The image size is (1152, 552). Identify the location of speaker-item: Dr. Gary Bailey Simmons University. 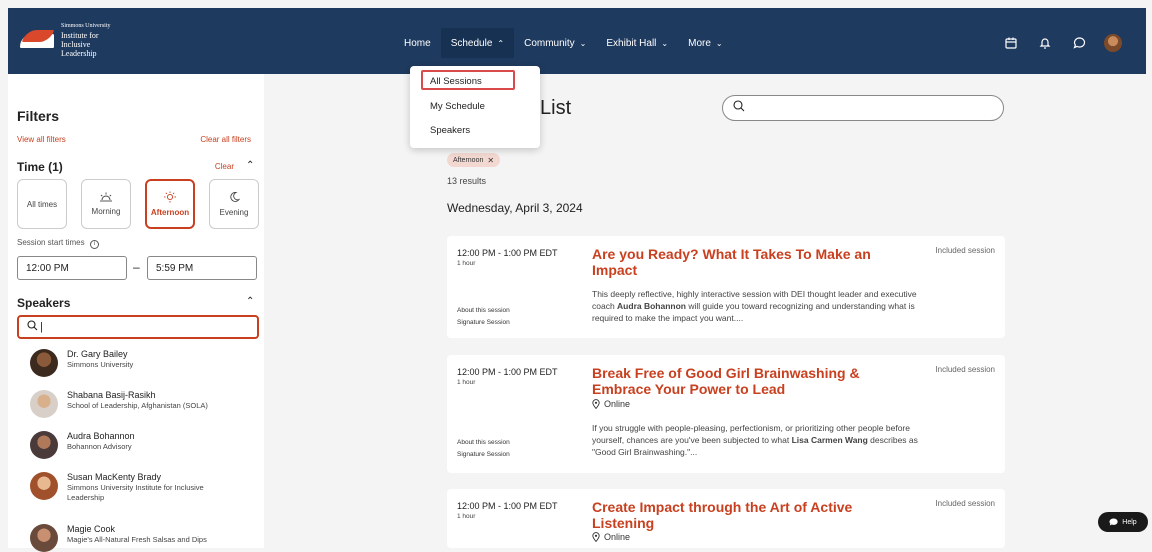
(133, 363).